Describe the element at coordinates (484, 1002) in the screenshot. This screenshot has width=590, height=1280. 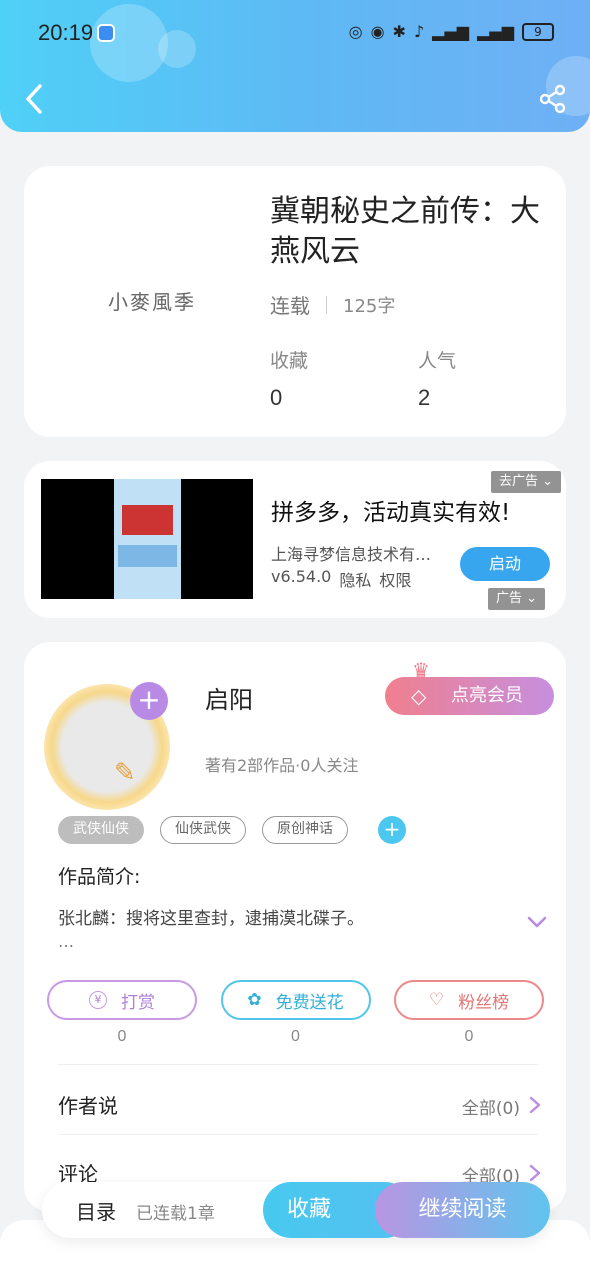
I see `fans-label: 粉丝榜` at that location.